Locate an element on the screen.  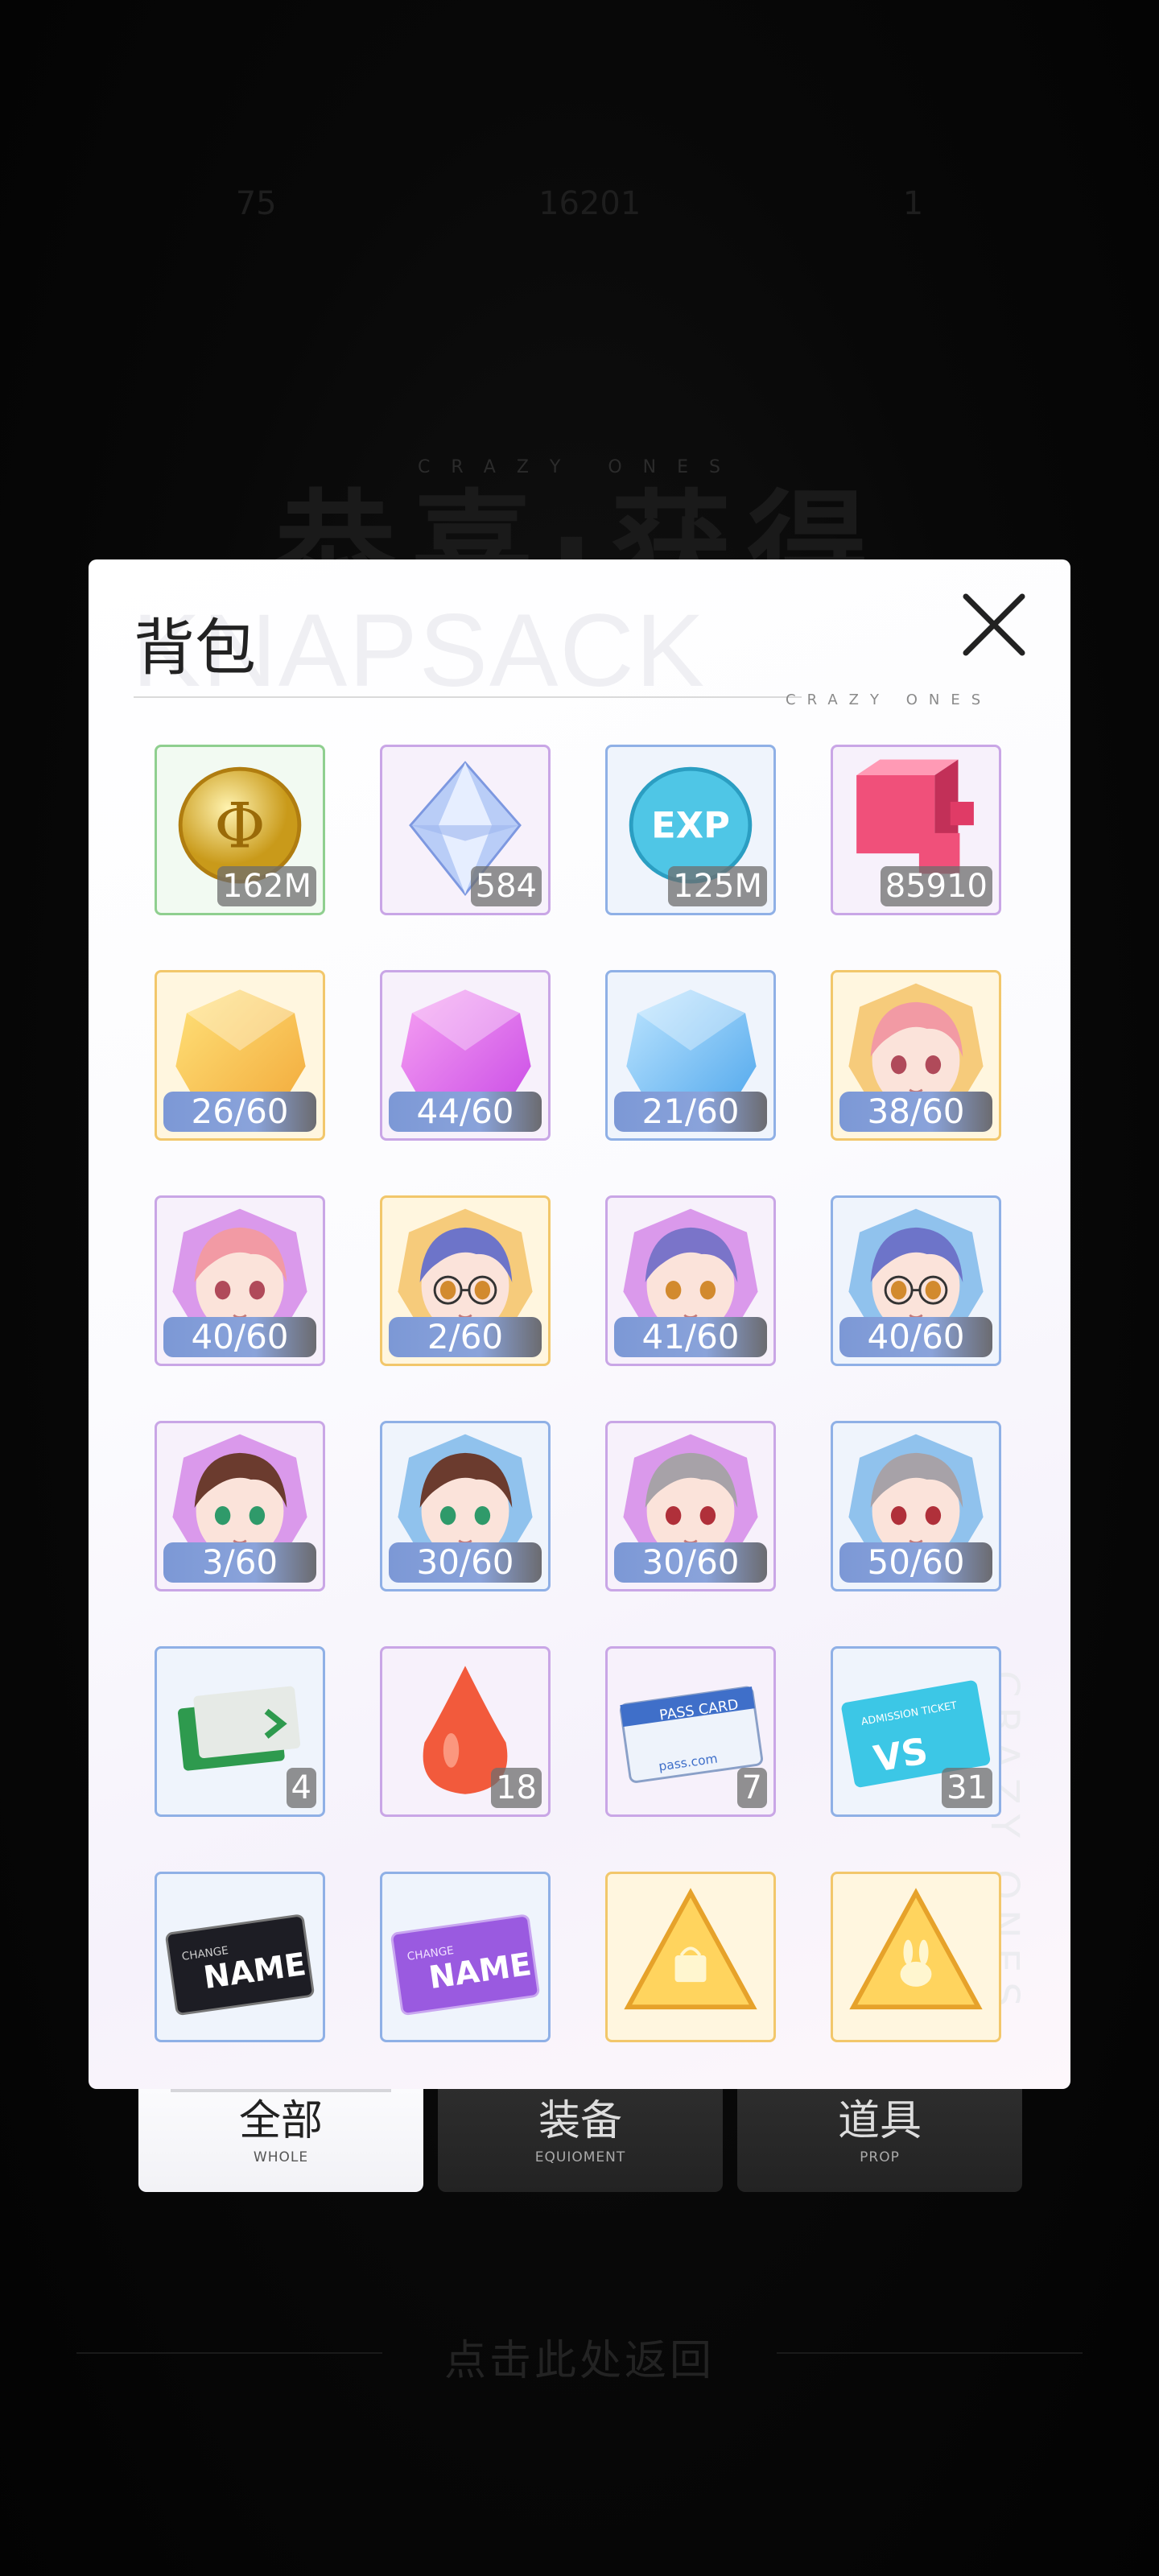
item-quantity: 125M is located at coordinates (717, 886).